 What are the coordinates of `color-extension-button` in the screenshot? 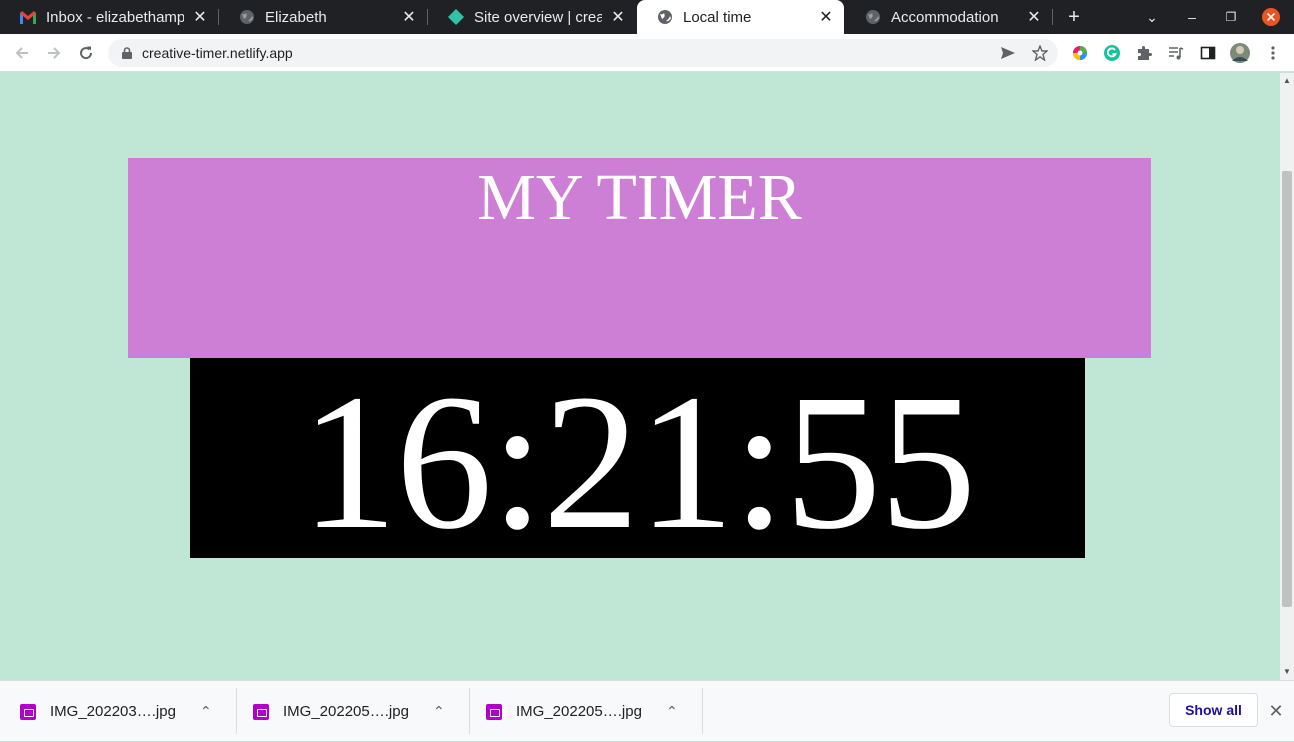 It's located at (1080, 53).